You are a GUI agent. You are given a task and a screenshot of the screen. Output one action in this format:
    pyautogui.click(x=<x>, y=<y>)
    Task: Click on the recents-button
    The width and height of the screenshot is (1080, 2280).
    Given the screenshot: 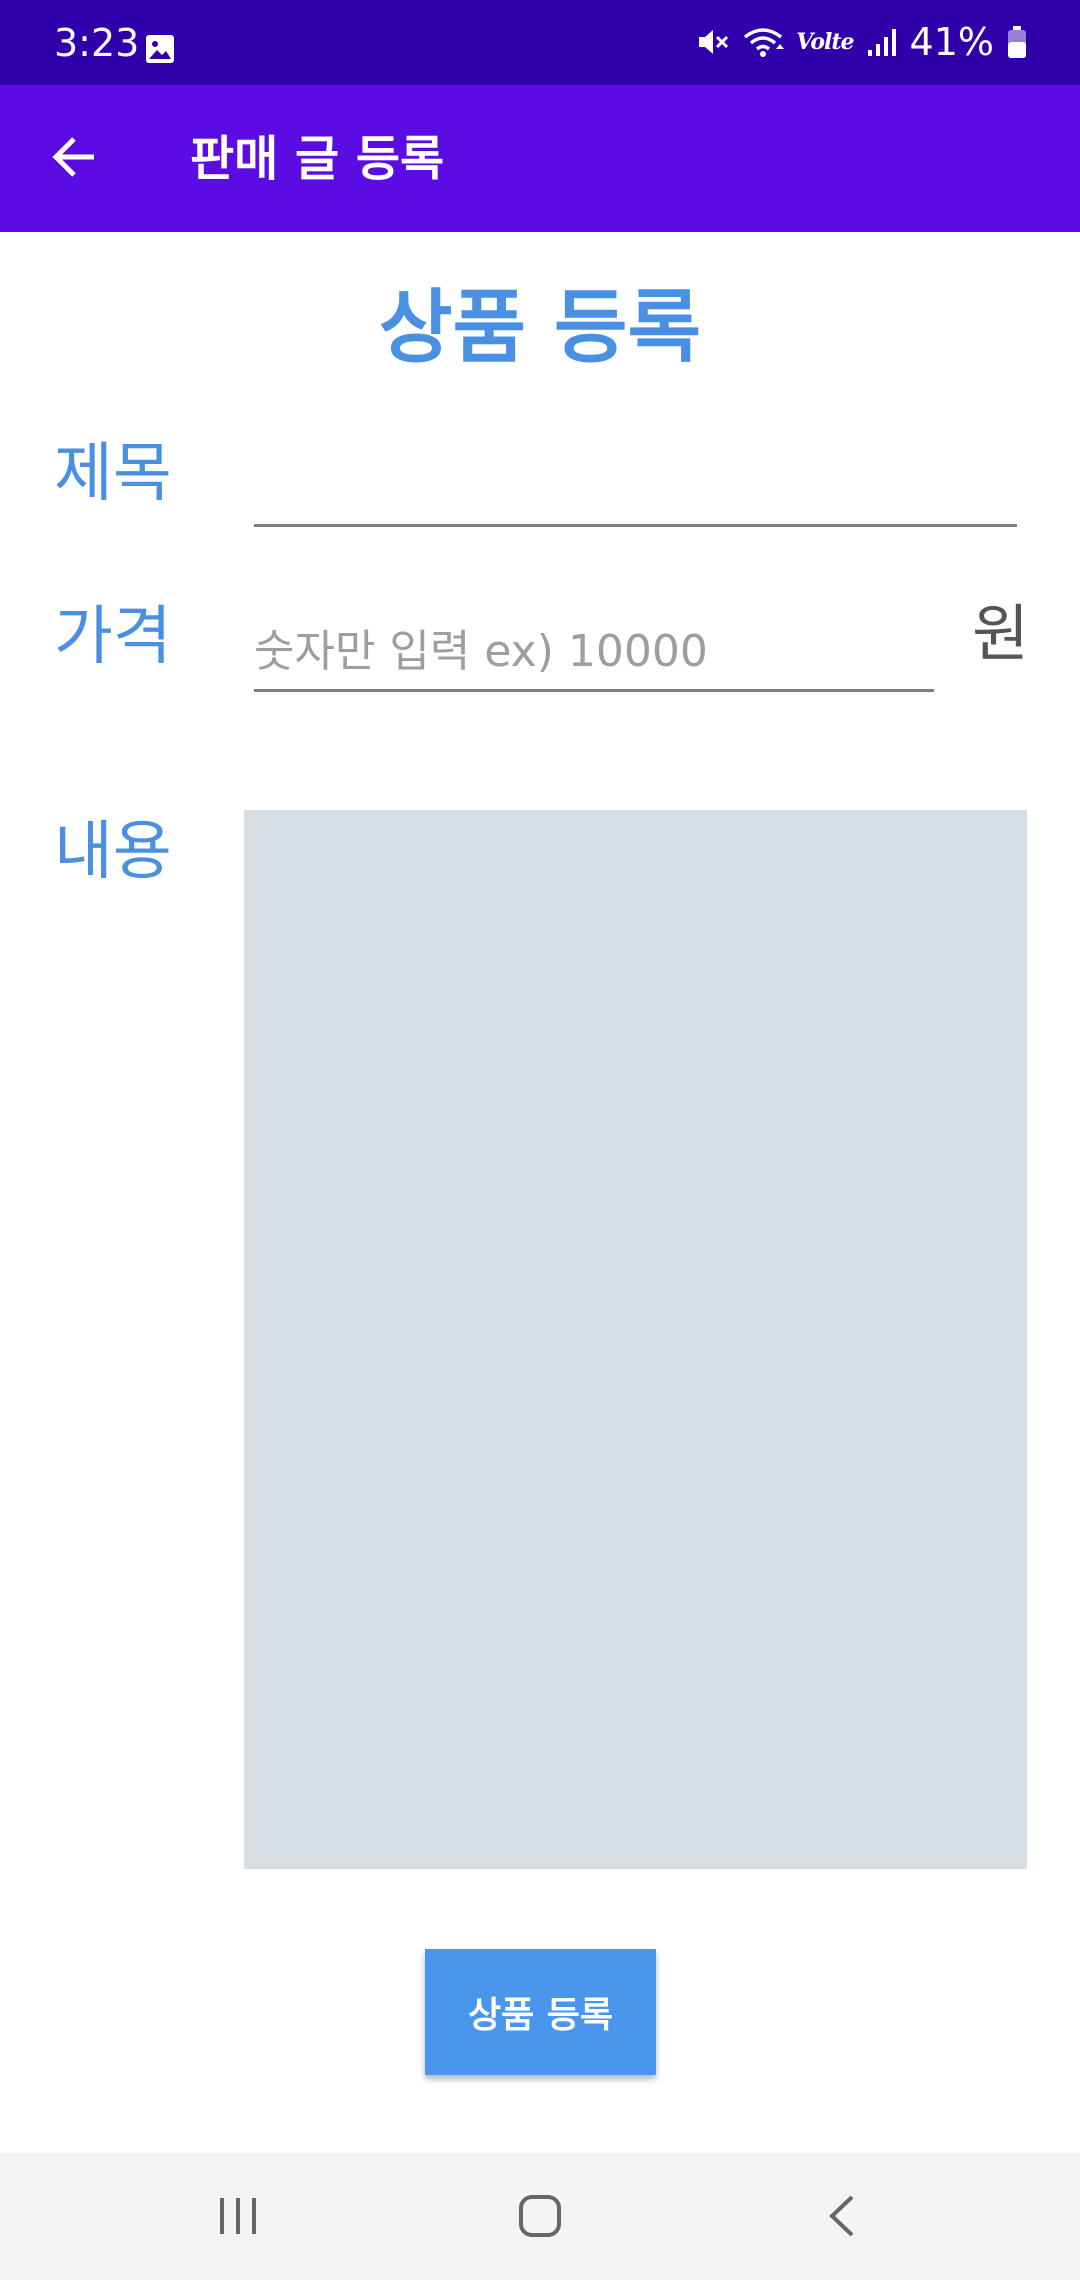 What is the action you would take?
    pyautogui.click(x=238, y=2218)
    